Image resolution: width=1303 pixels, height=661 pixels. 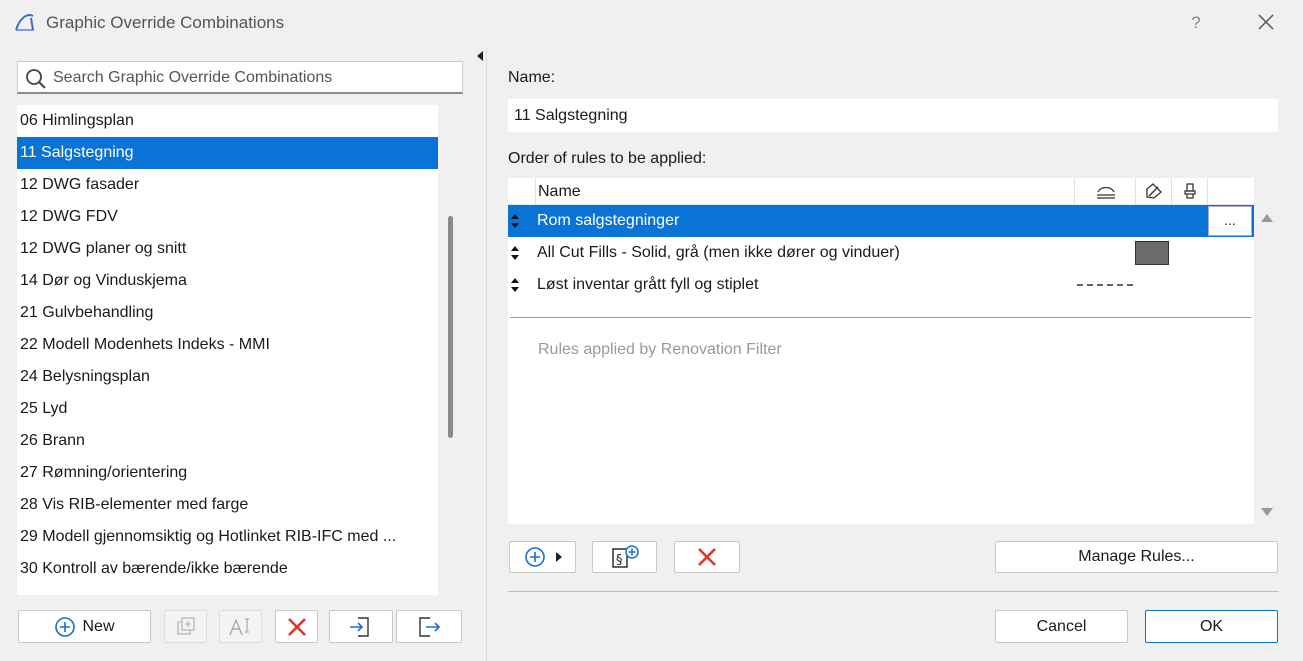 I want to click on list-item: 26 Brann, so click(x=227, y=441).